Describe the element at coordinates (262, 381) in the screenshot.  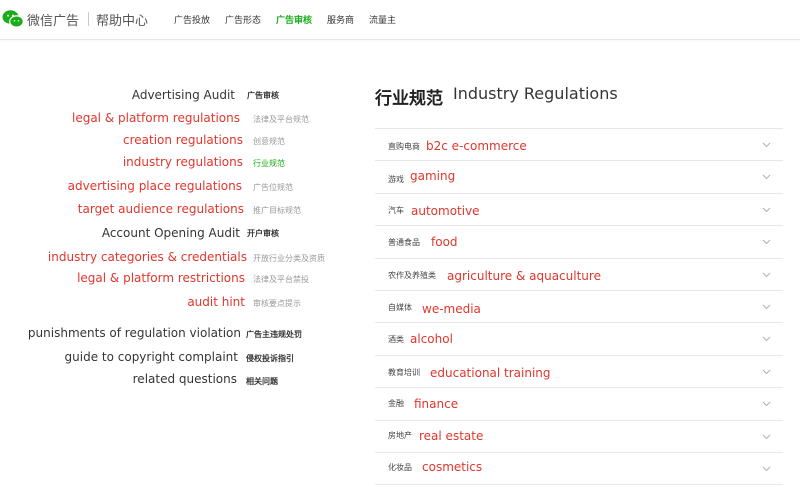
I see `sidebar-item-cn-label: 相关问题` at that location.